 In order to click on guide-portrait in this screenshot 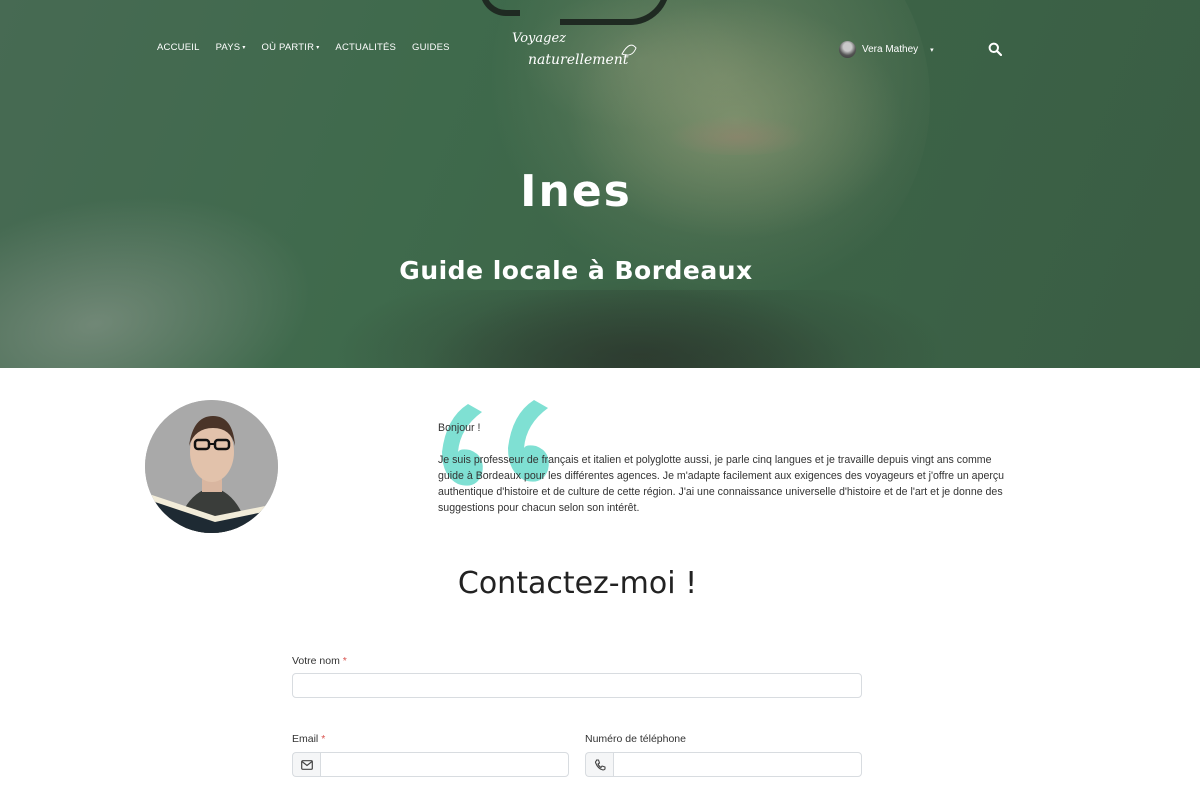, I will do `click(211, 466)`.